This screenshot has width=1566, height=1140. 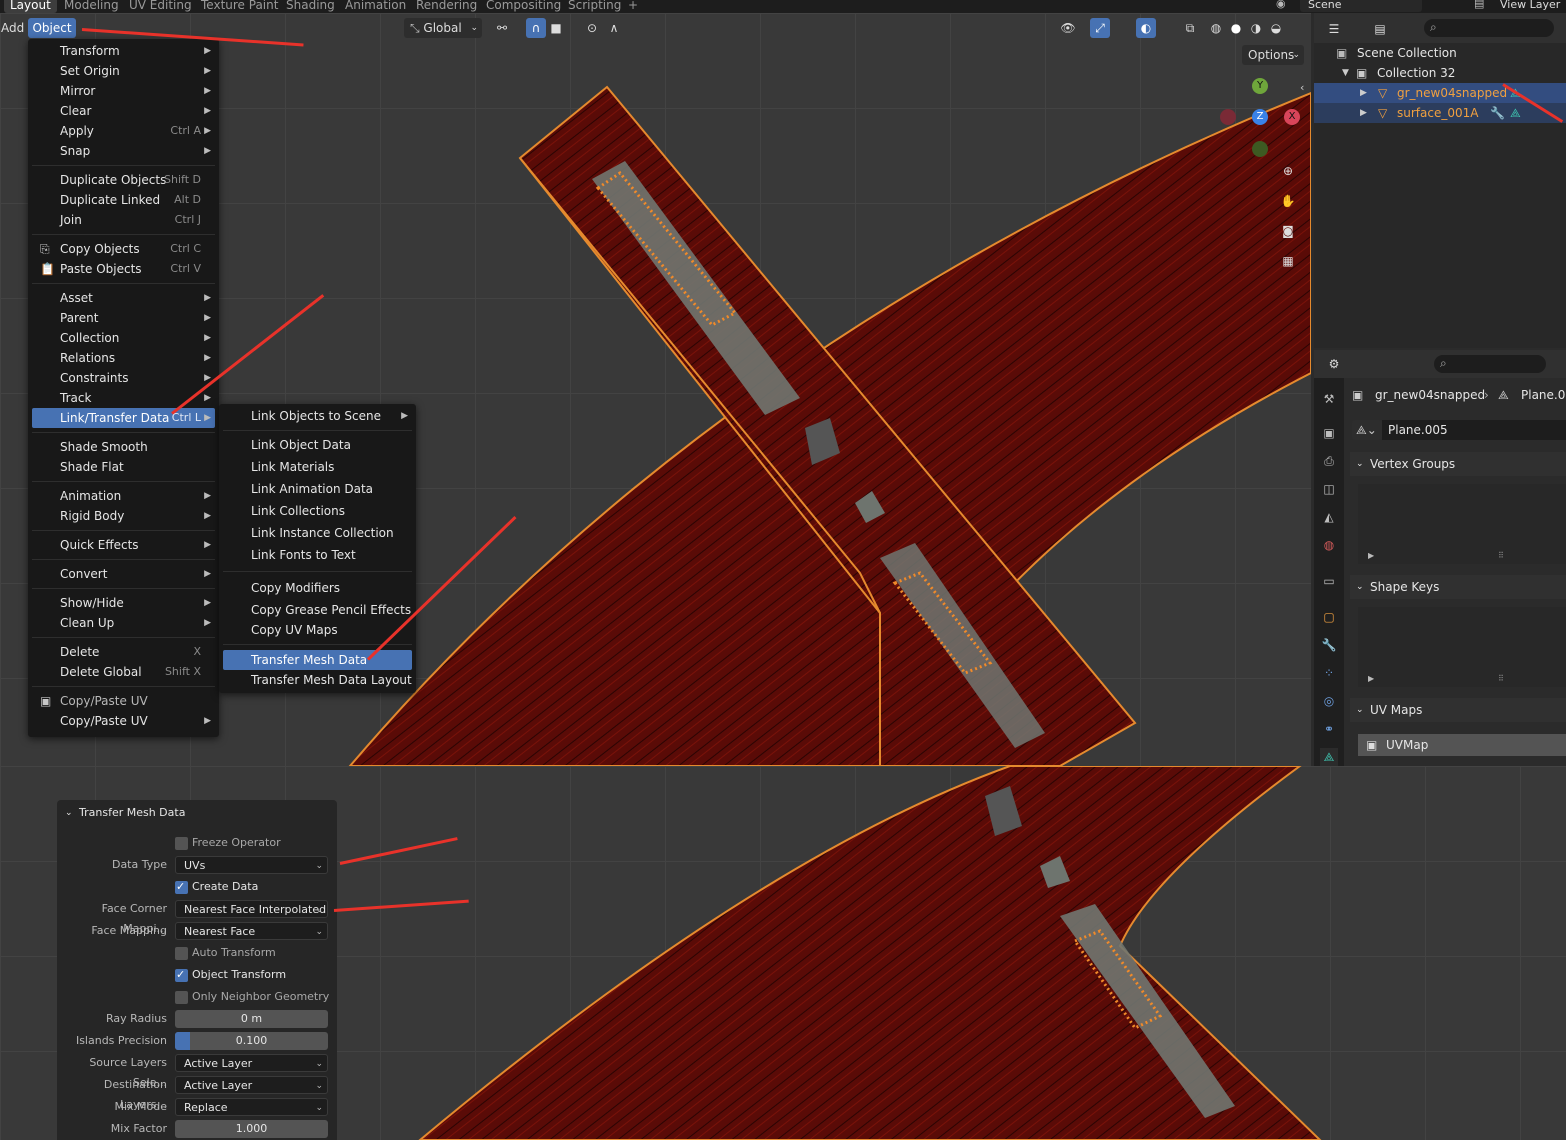 What do you see at coordinates (523, 6) in the screenshot?
I see `tab-compositing: Compositing` at bounding box center [523, 6].